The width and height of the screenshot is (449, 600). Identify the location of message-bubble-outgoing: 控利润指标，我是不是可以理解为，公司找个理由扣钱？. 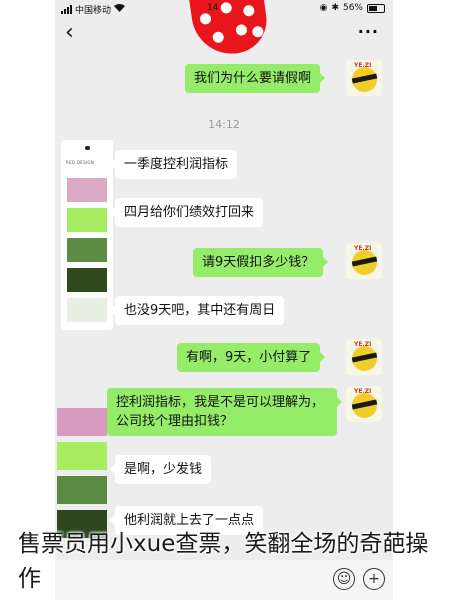
(224, 412).